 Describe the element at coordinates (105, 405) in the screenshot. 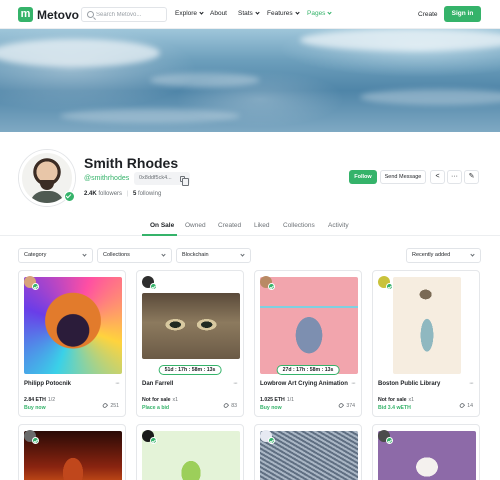

I see `heart-icon` at that location.